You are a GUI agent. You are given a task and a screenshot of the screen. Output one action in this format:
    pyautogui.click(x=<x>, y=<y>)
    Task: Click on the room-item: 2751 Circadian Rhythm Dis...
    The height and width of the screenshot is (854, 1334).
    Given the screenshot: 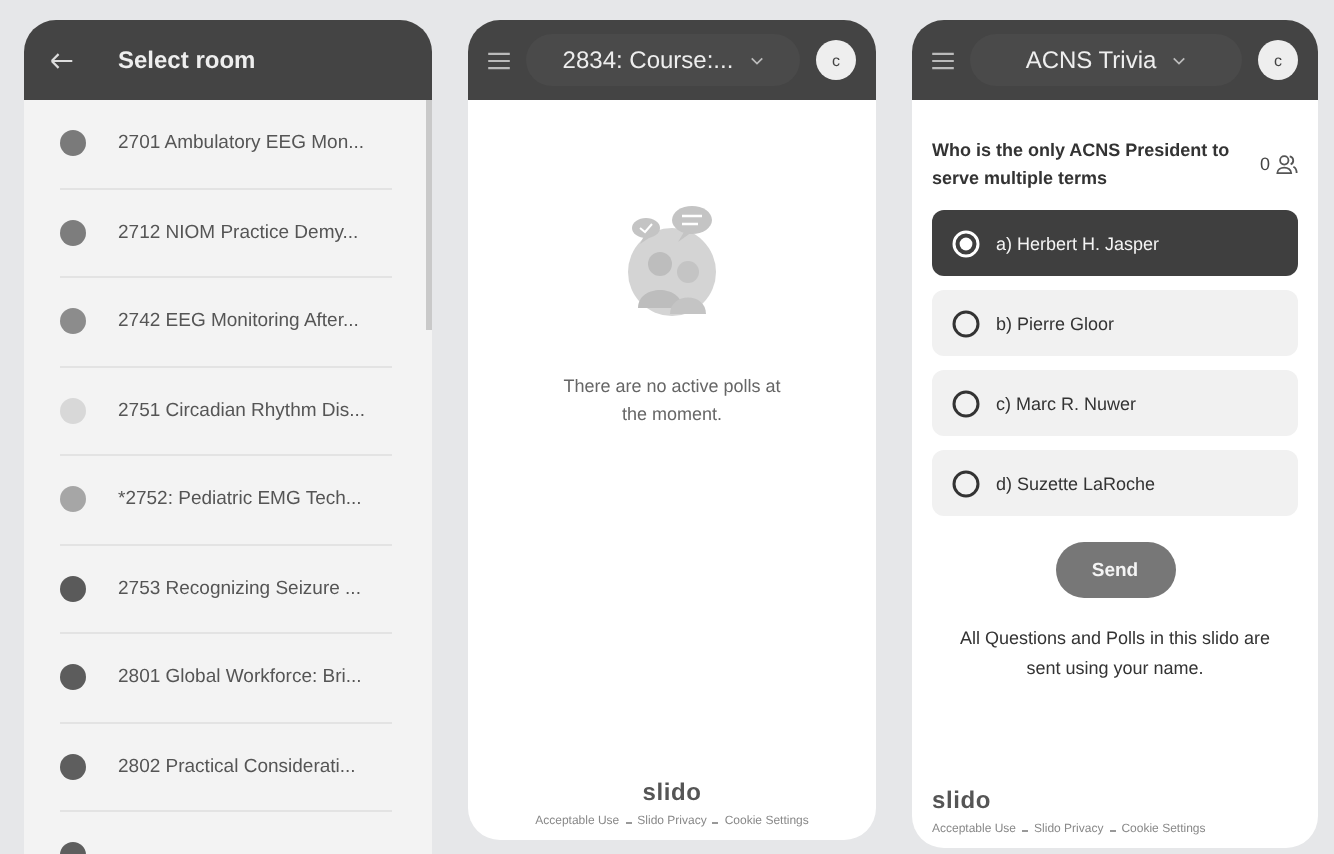 What is the action you would take?
    pyautogui.click(x=226, y=411)
    